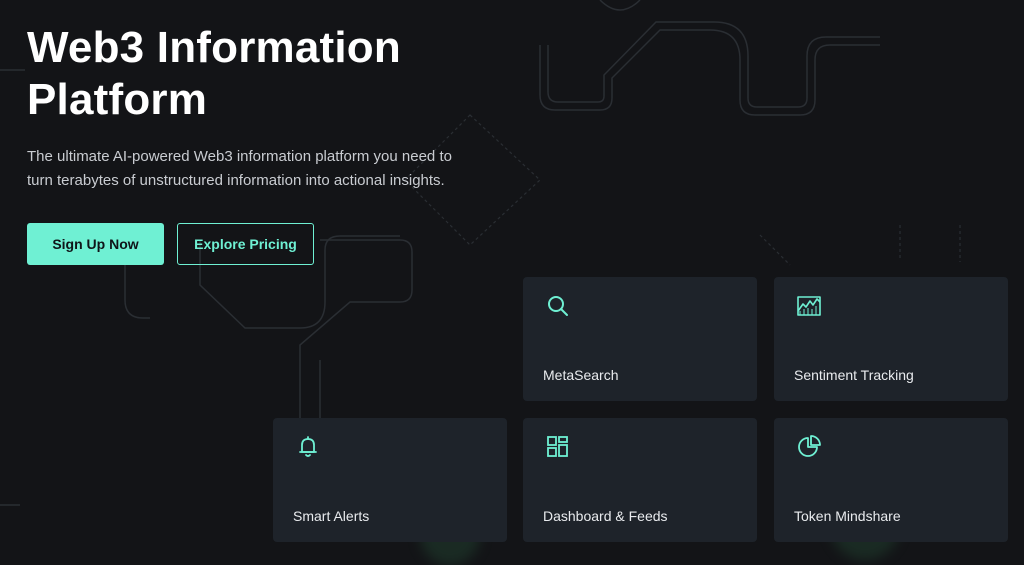  What do you see at coordinates (809, 306) in the screenshot?
I see `trend-chart-icon` at bounding box center [809, 306].